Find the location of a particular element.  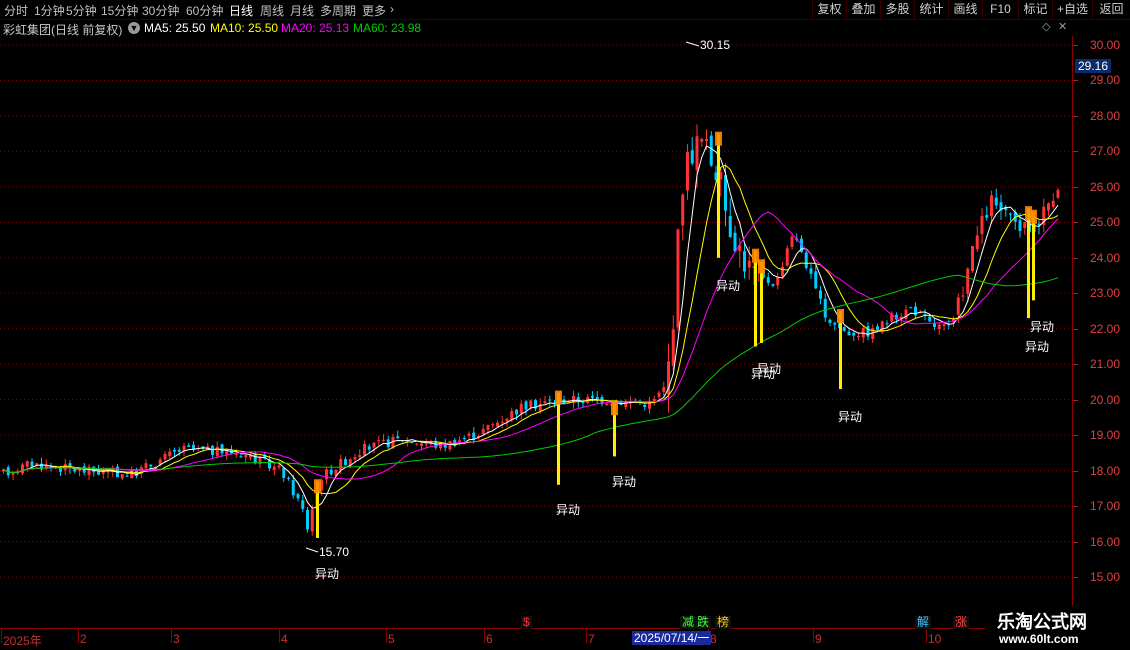

price-tick-label: 30.00 is located at coordinates (1105, 45).